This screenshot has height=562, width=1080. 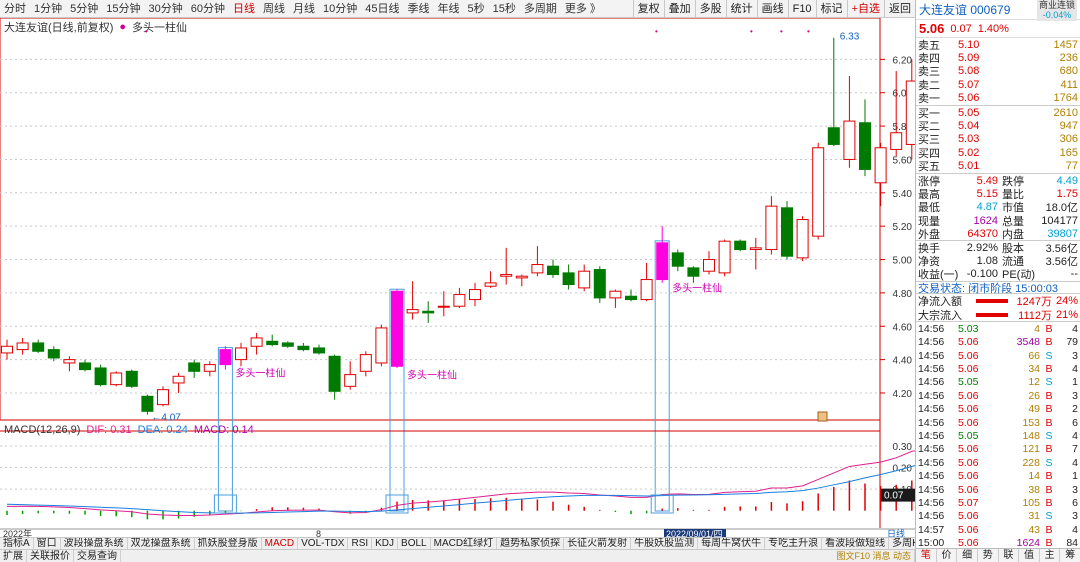 What do you see at coordinates (822, 416) in the screenshot?
I see `lock-icon` at bounding box center [822, 416].